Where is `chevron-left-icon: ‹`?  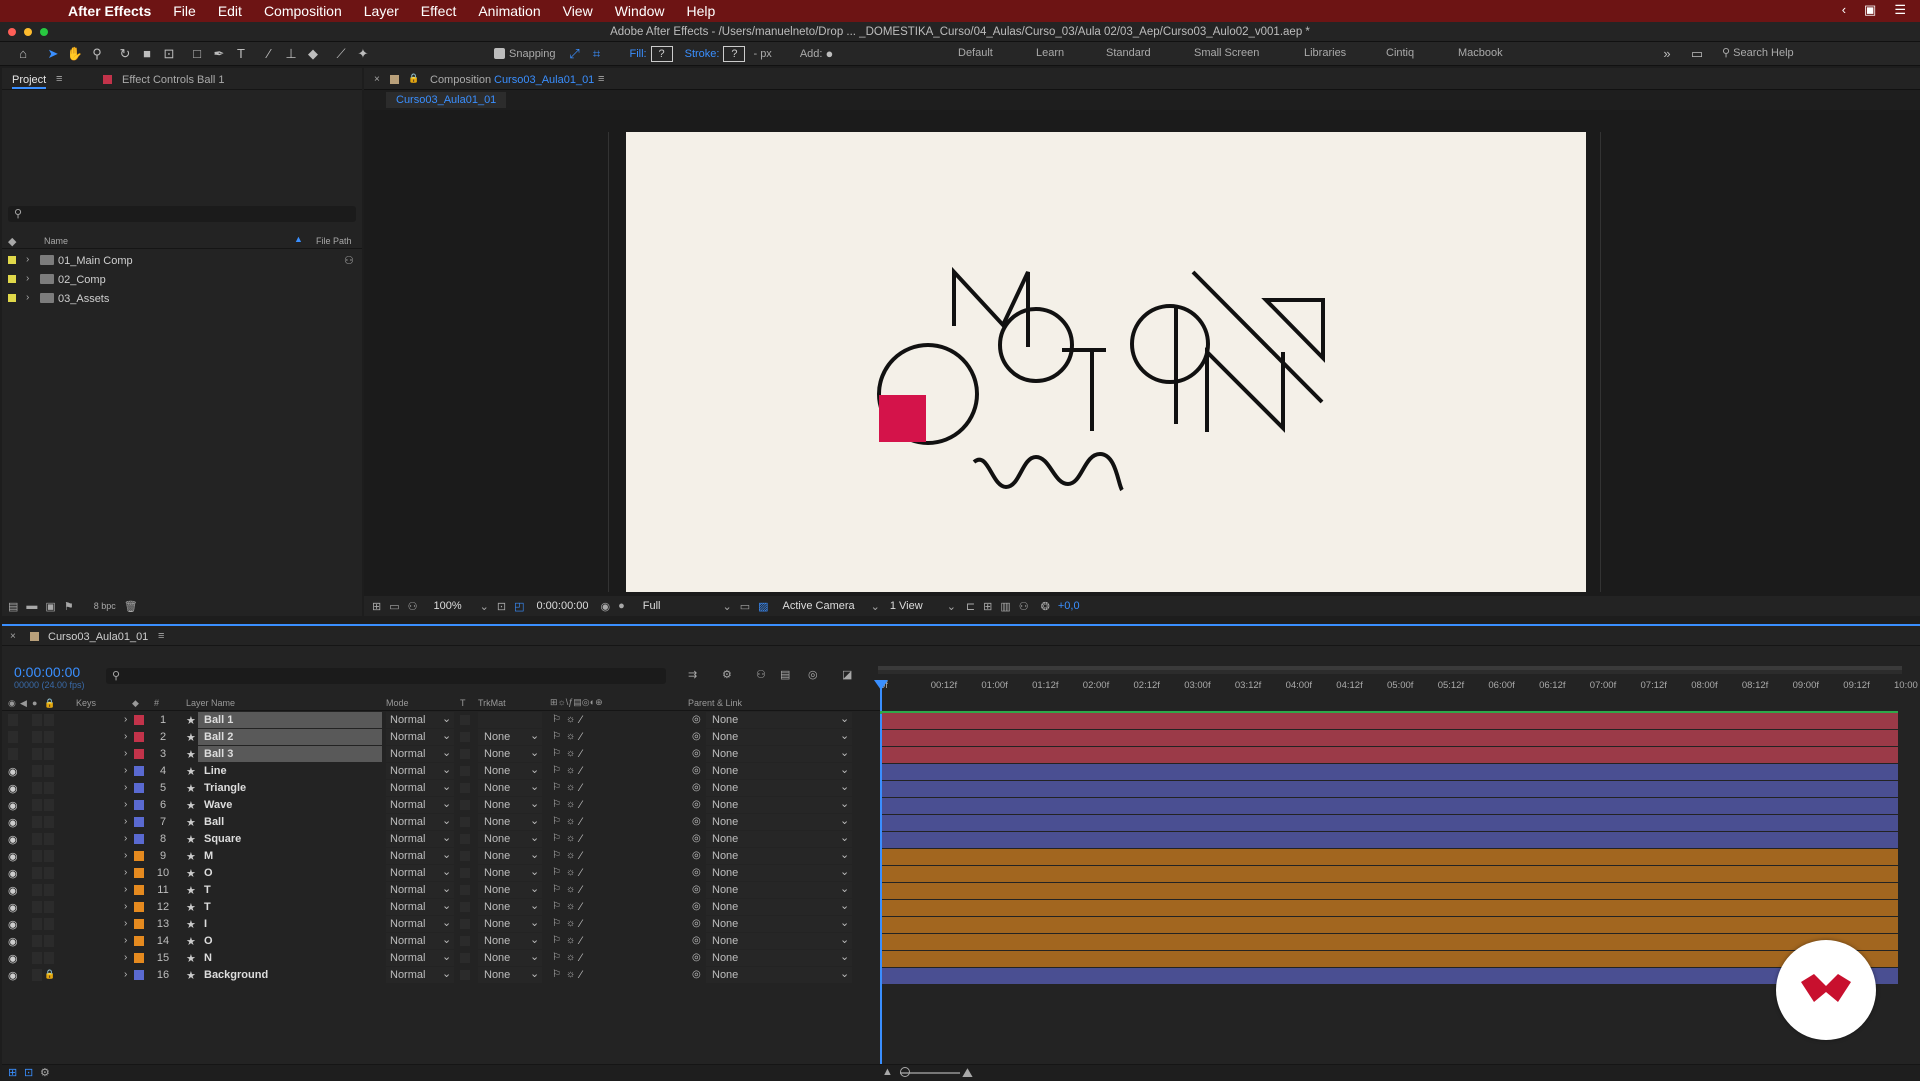 chevron-left-icon: ‹ is located at coordinates (1844, 10).